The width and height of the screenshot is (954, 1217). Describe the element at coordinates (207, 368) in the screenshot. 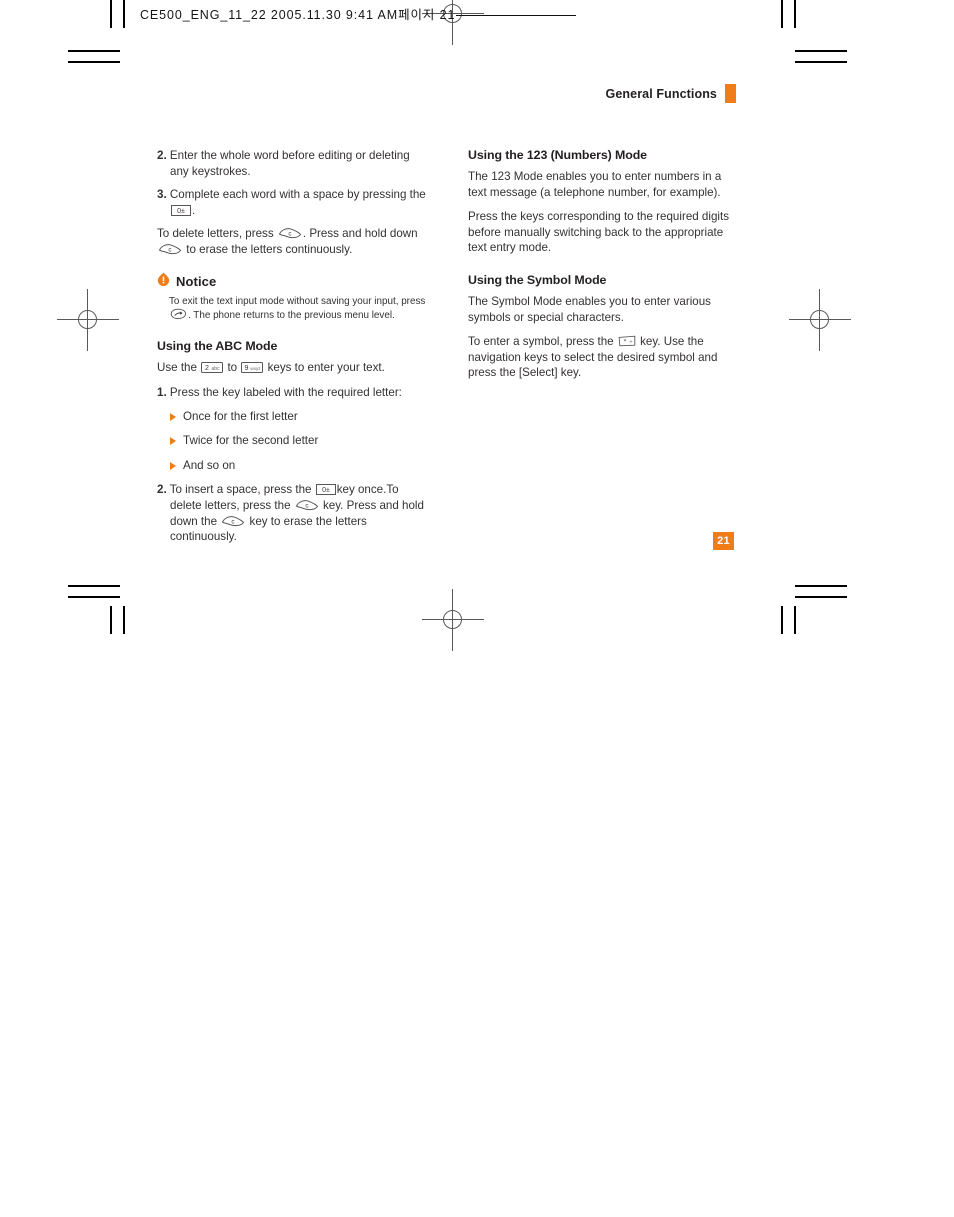

I see `svg-text: 2` at that location.